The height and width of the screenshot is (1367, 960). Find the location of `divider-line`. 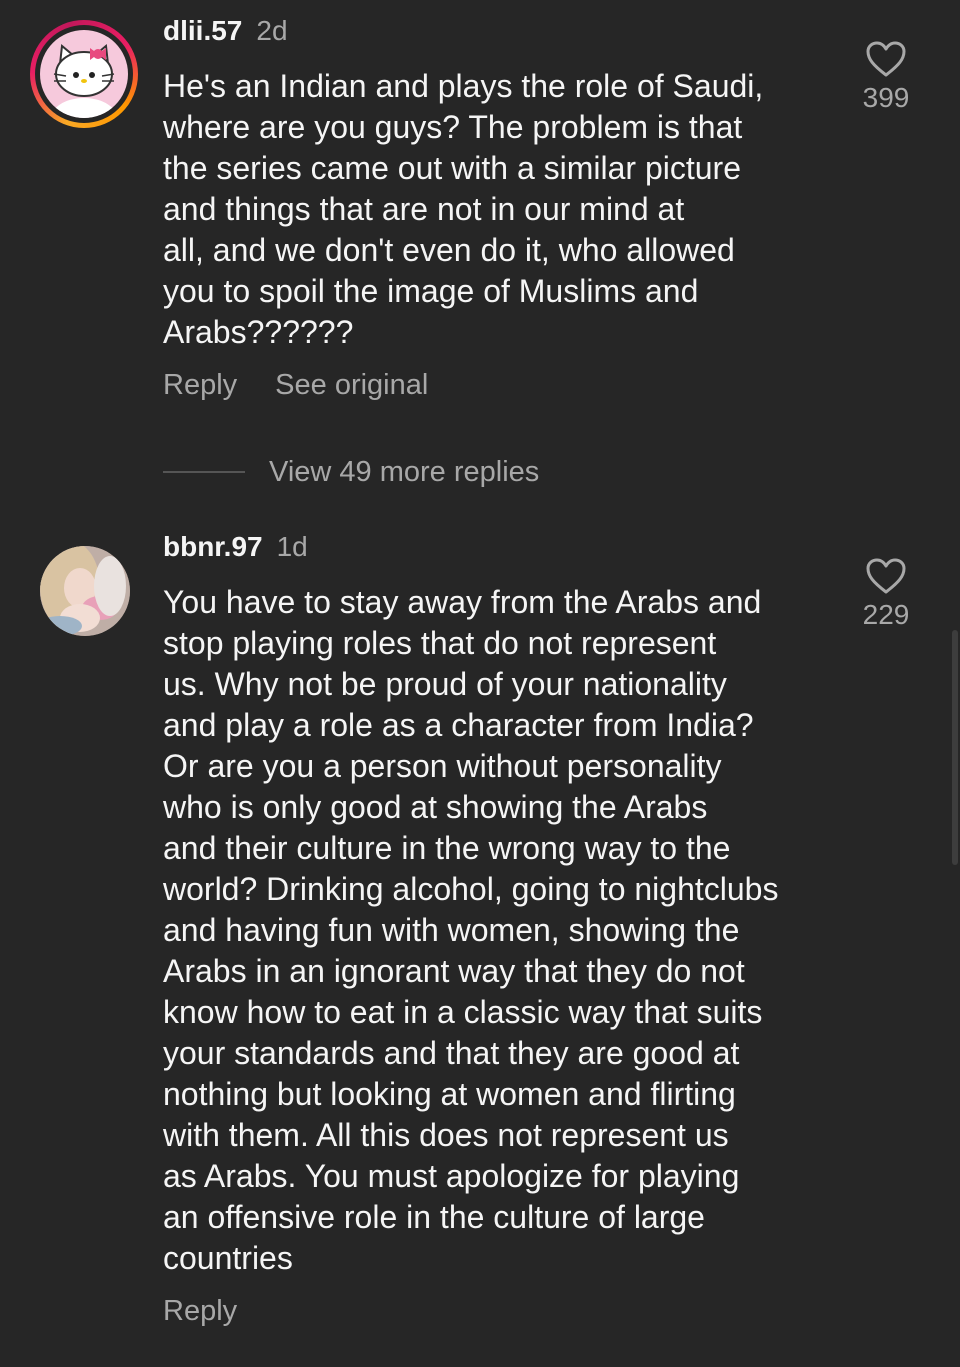

divider-line is located at coordinates (204, 472).